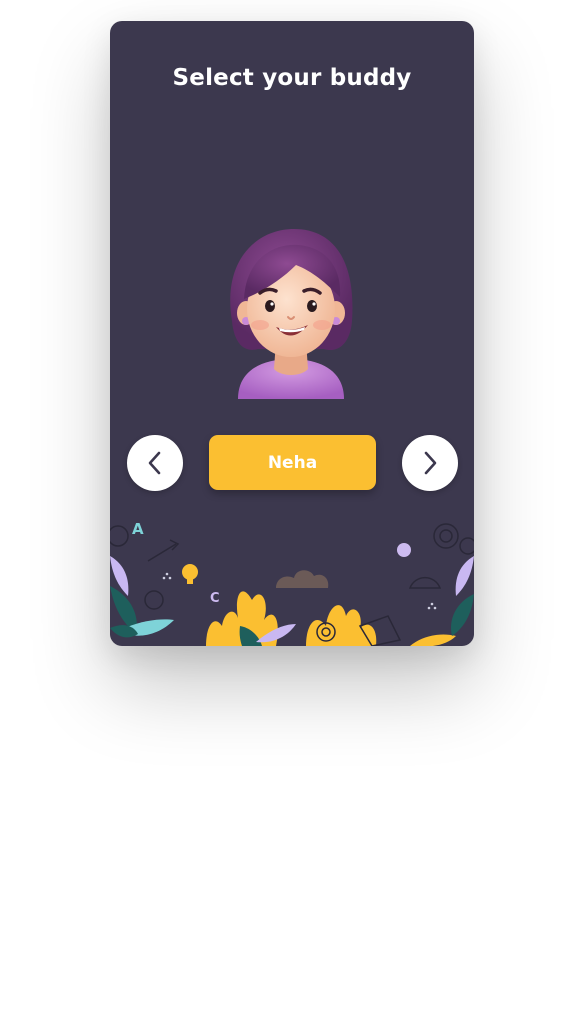 The height and width of the screenshot is (1031, 584). What do you see at coordinates (292, 78) in the screenshot?
I see `page-title: Select your buddy` at bounding box center [292, 78].